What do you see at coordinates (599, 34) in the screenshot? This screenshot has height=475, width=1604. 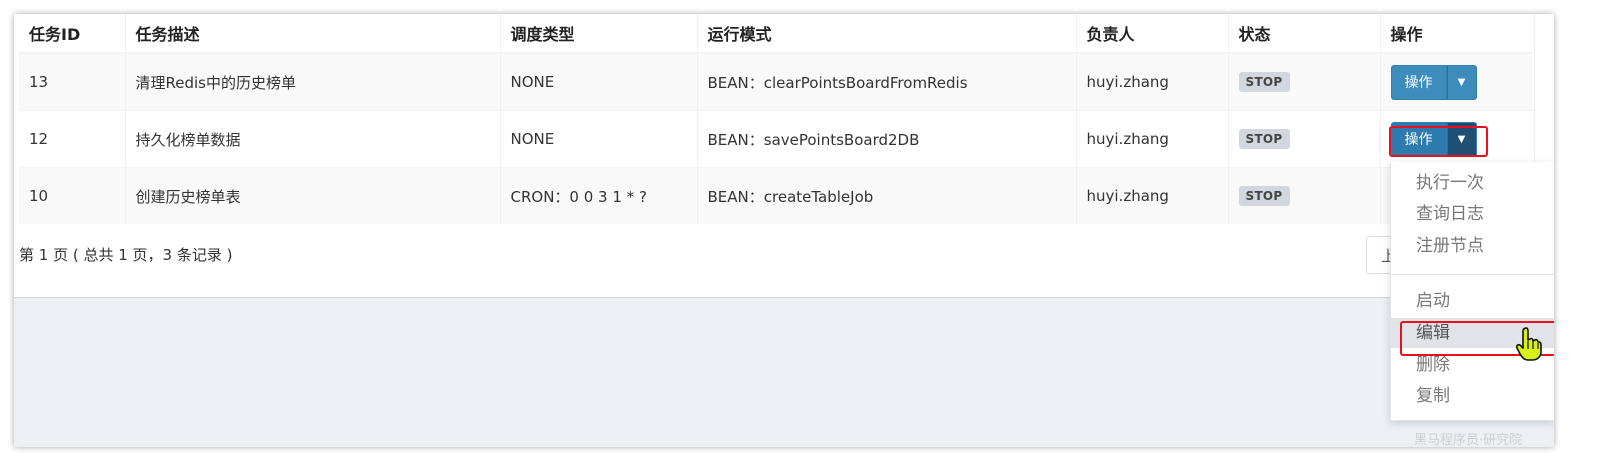 I see `col-header-schedule: 调度类型` at bounding box center [599, 34].